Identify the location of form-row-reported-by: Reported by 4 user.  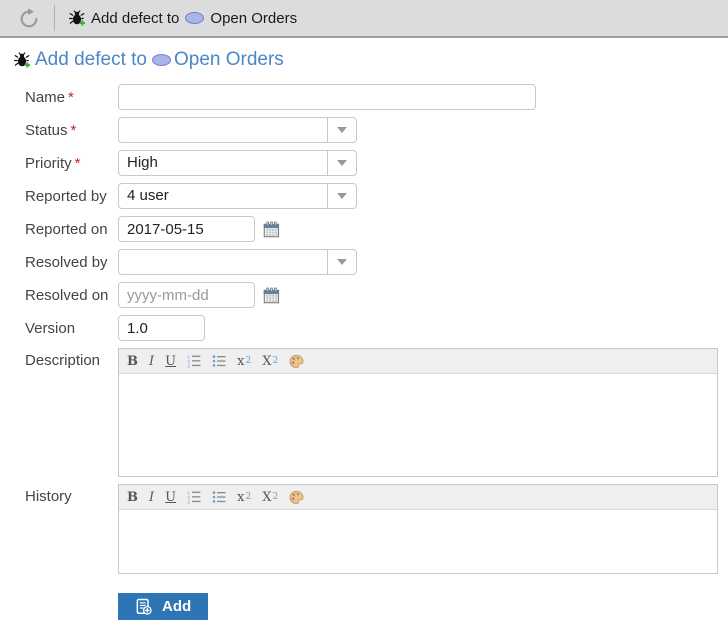
(376, 196).